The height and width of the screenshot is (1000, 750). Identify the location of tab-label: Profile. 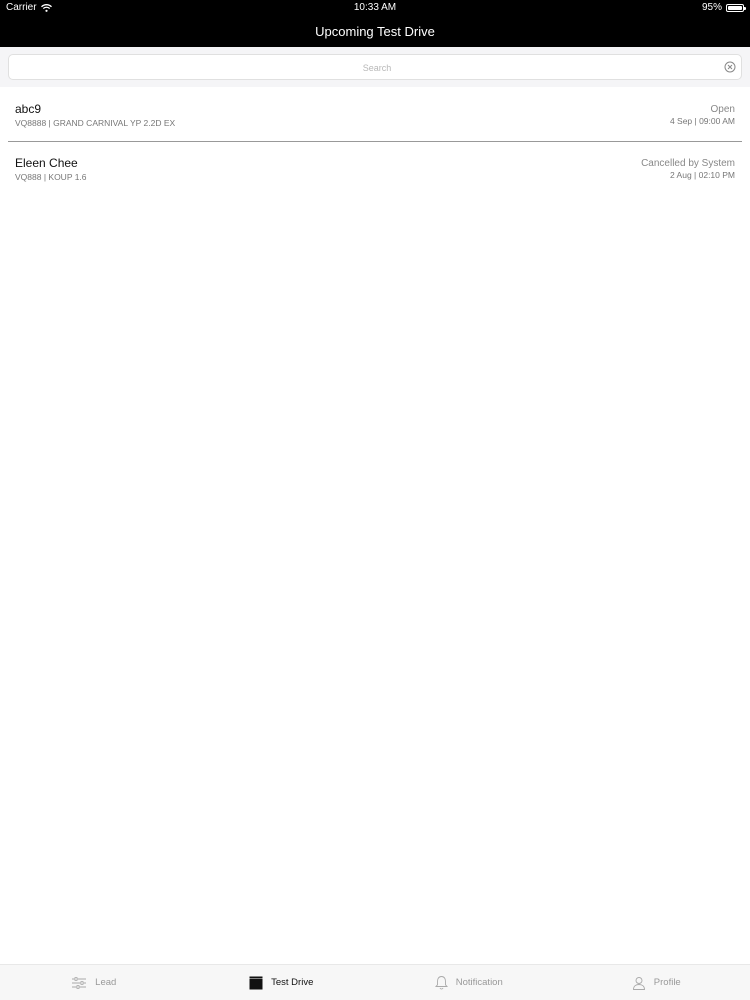
(667, 982).